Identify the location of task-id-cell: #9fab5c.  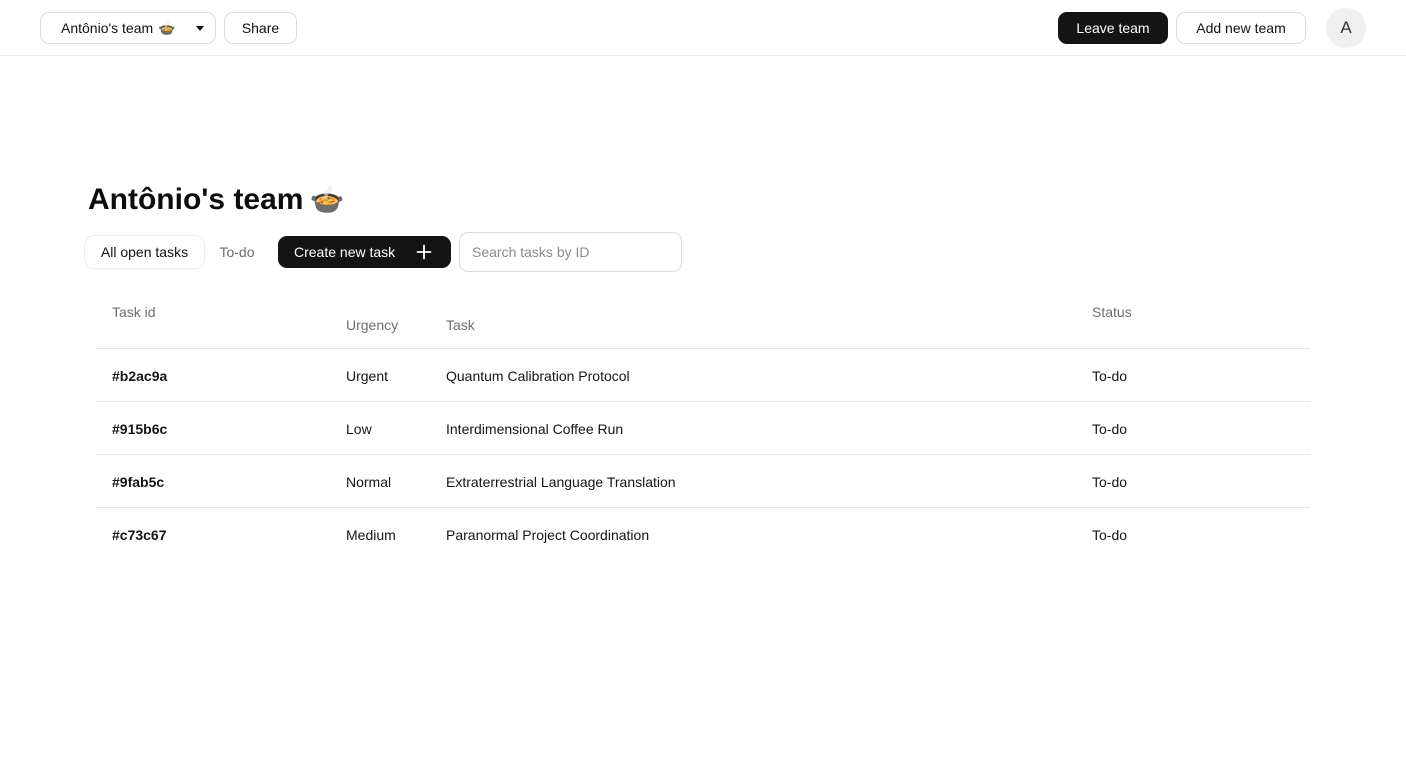
(138, 482).